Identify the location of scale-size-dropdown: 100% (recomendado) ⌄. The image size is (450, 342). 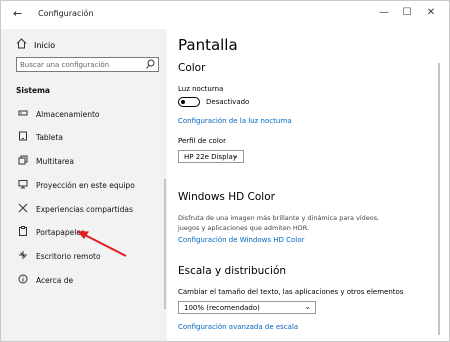
(247, 307).